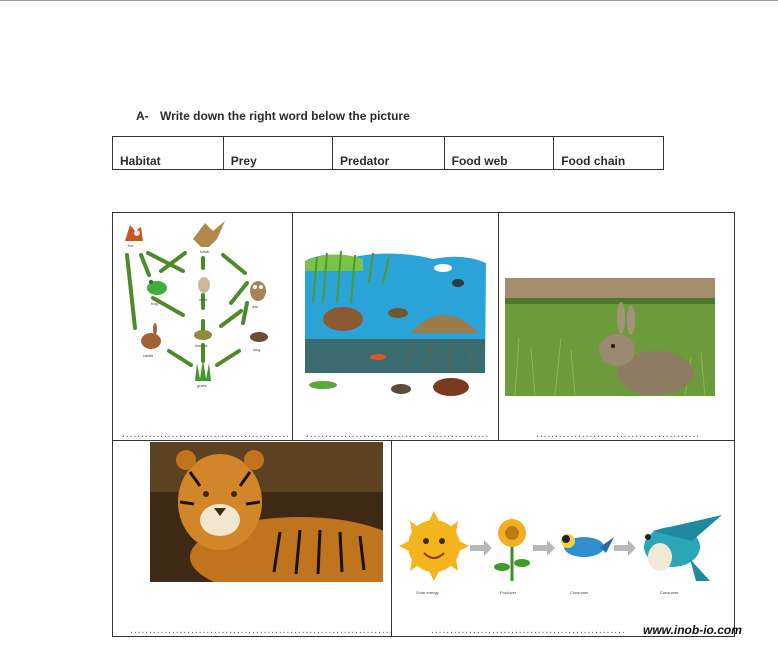 This screenshot has width=778, height=646. What do you see at coordinates (203, 299) in the screenshot?
I see `food-web-label-mice: mice` at bounding box center [203, 299].